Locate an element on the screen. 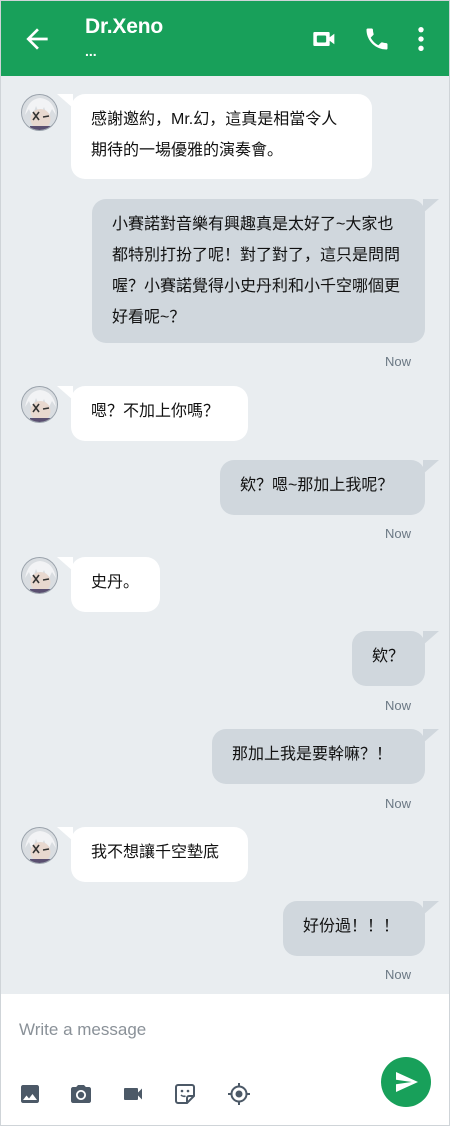 The width and height of the screenshot is (450, 1126). sticker-icon is located at coordinates (185, 1094).